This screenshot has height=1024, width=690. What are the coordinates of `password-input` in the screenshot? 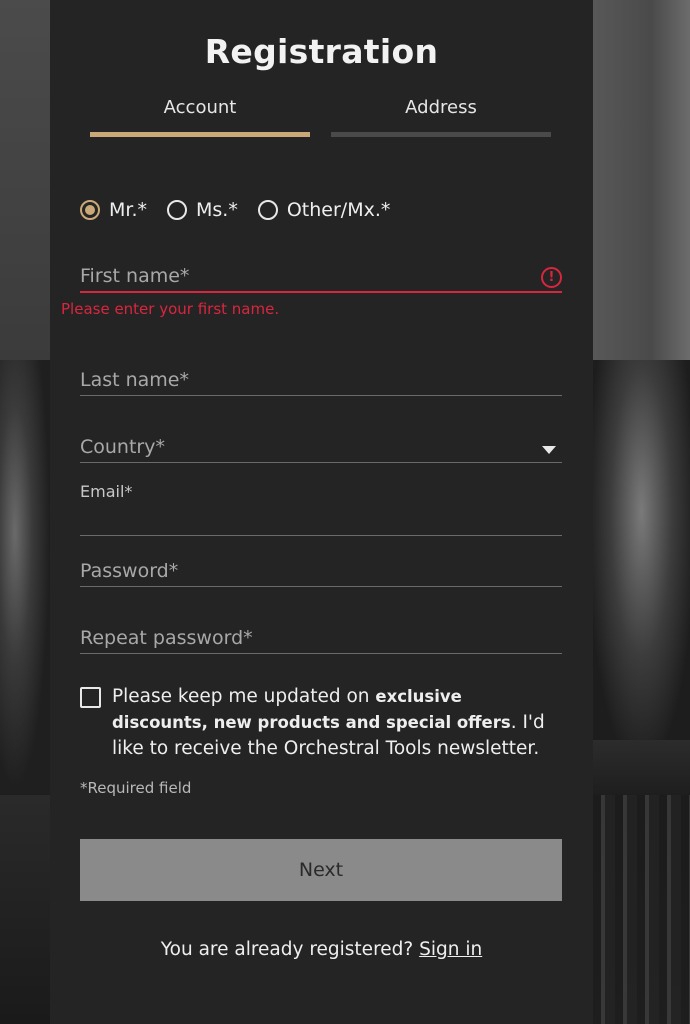 It's located at (321, 571).